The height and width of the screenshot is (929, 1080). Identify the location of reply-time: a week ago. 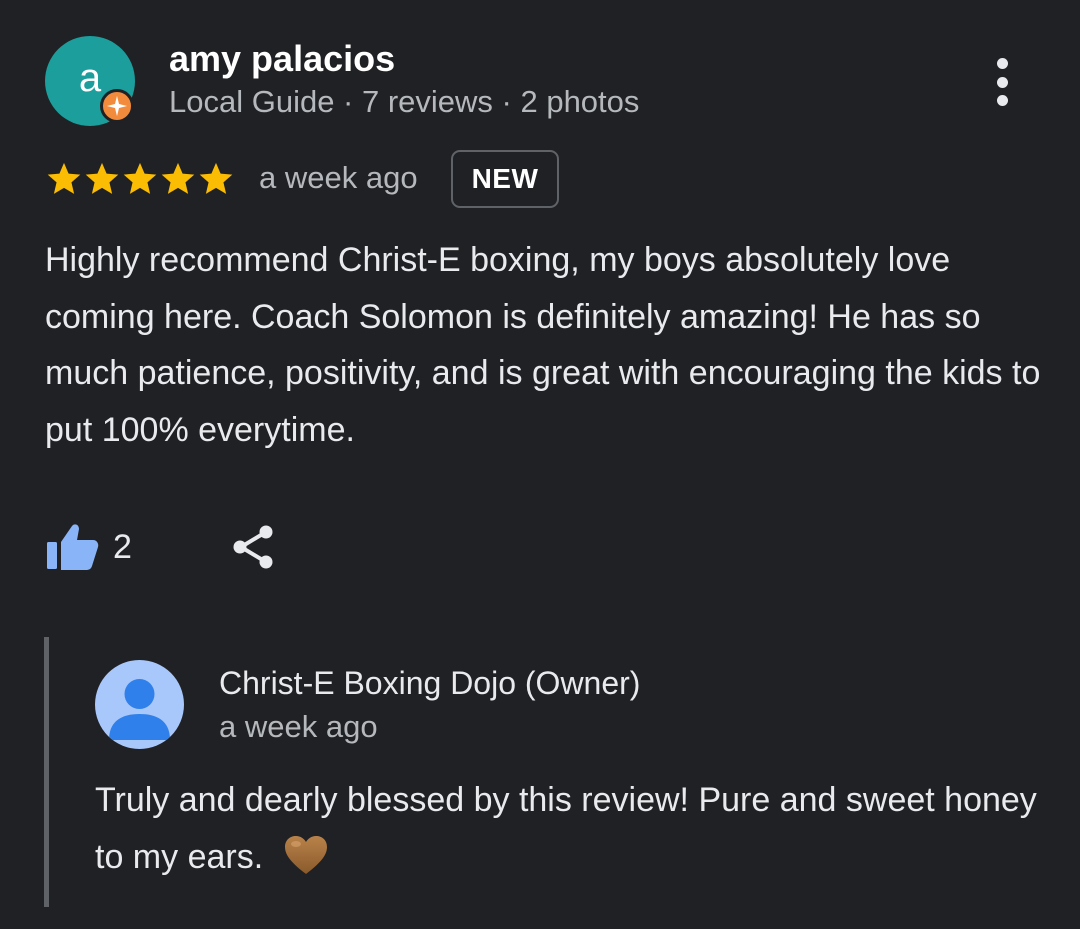
(298, 726).